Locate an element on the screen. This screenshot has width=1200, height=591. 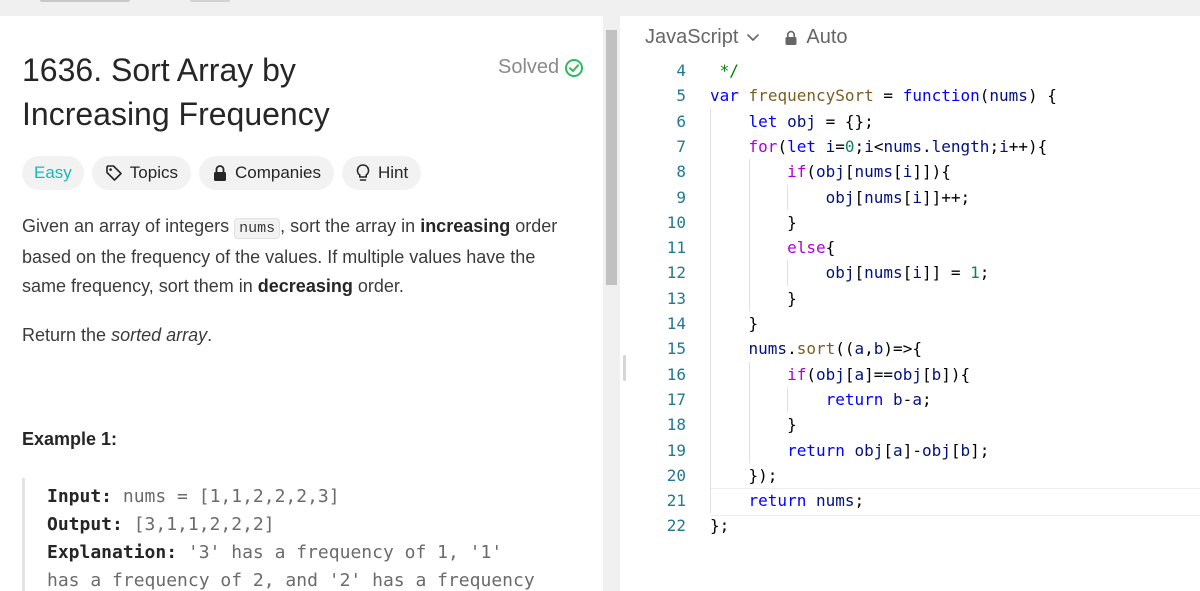
line-number: 11 is located at coordinates (676, 248).